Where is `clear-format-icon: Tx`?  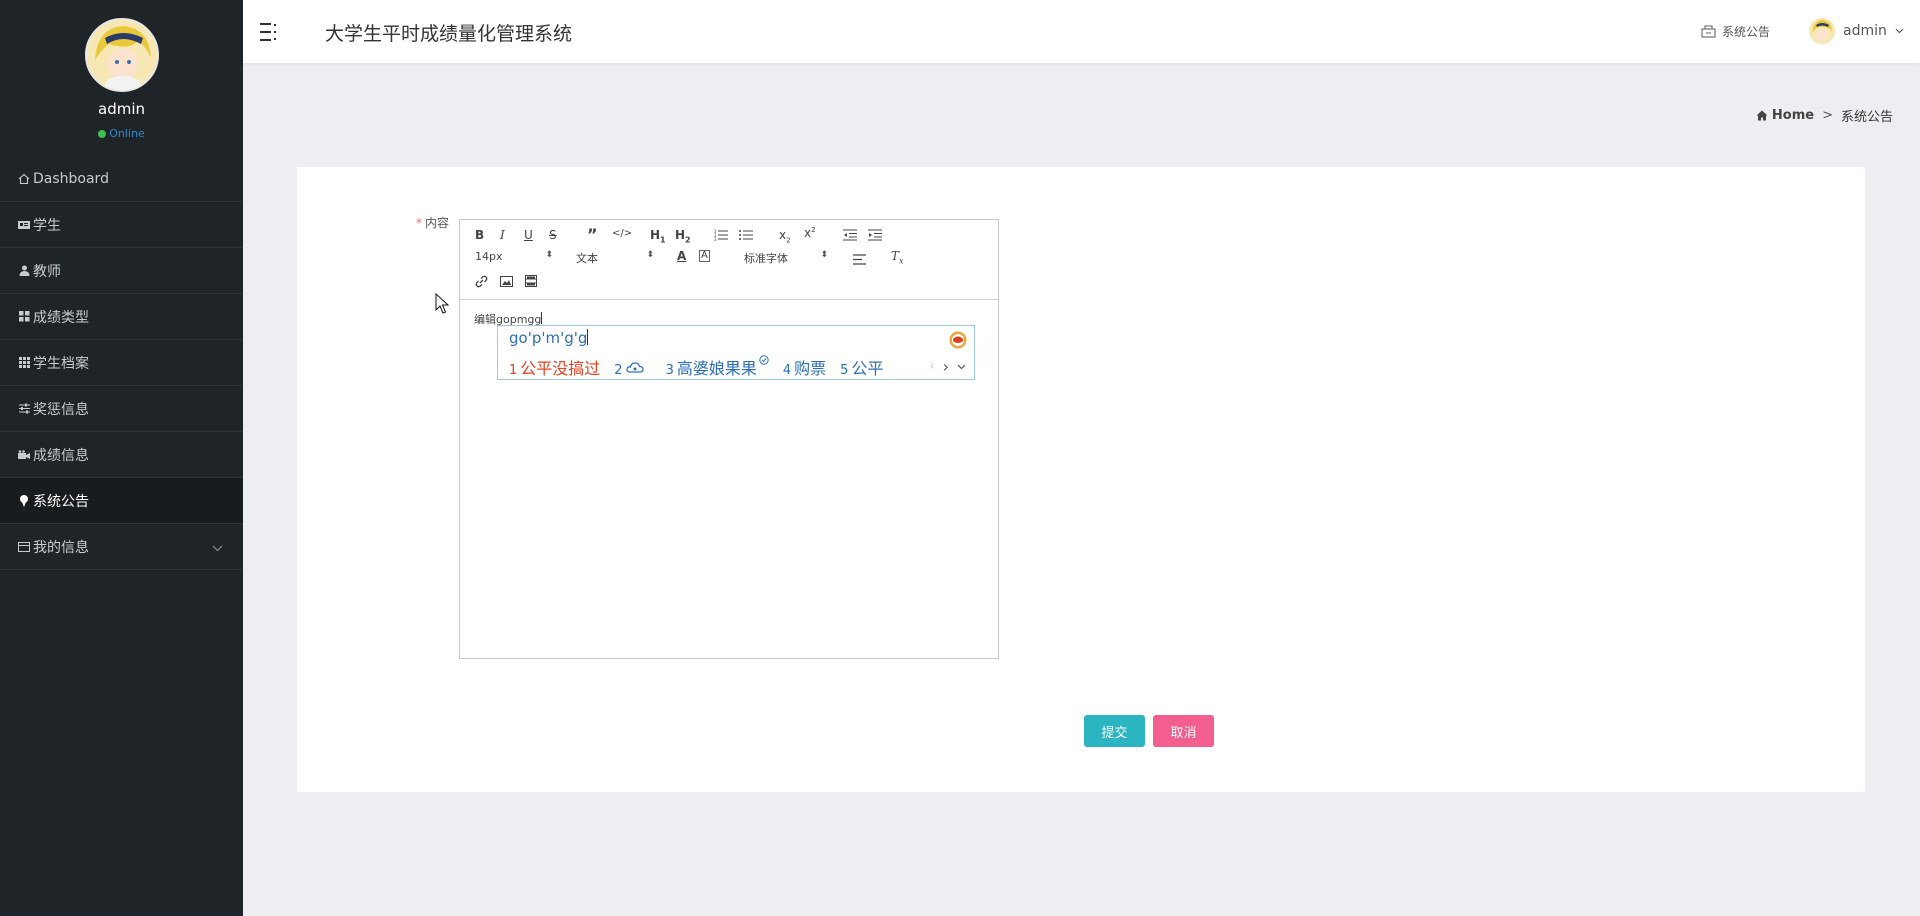 clear-format-icon: Tx is located at coordinates (897, 257).